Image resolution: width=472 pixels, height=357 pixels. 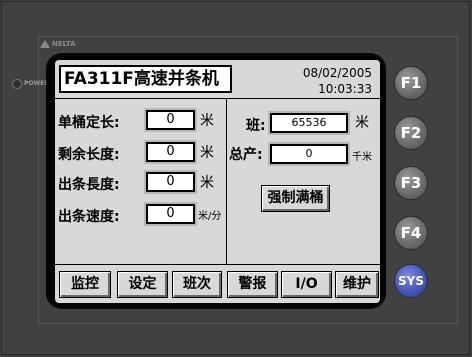 What do you see at coordinates (306, 284) in the screenshot?
I see `nav-io-button: I/O` at bounding box center [306, 284].